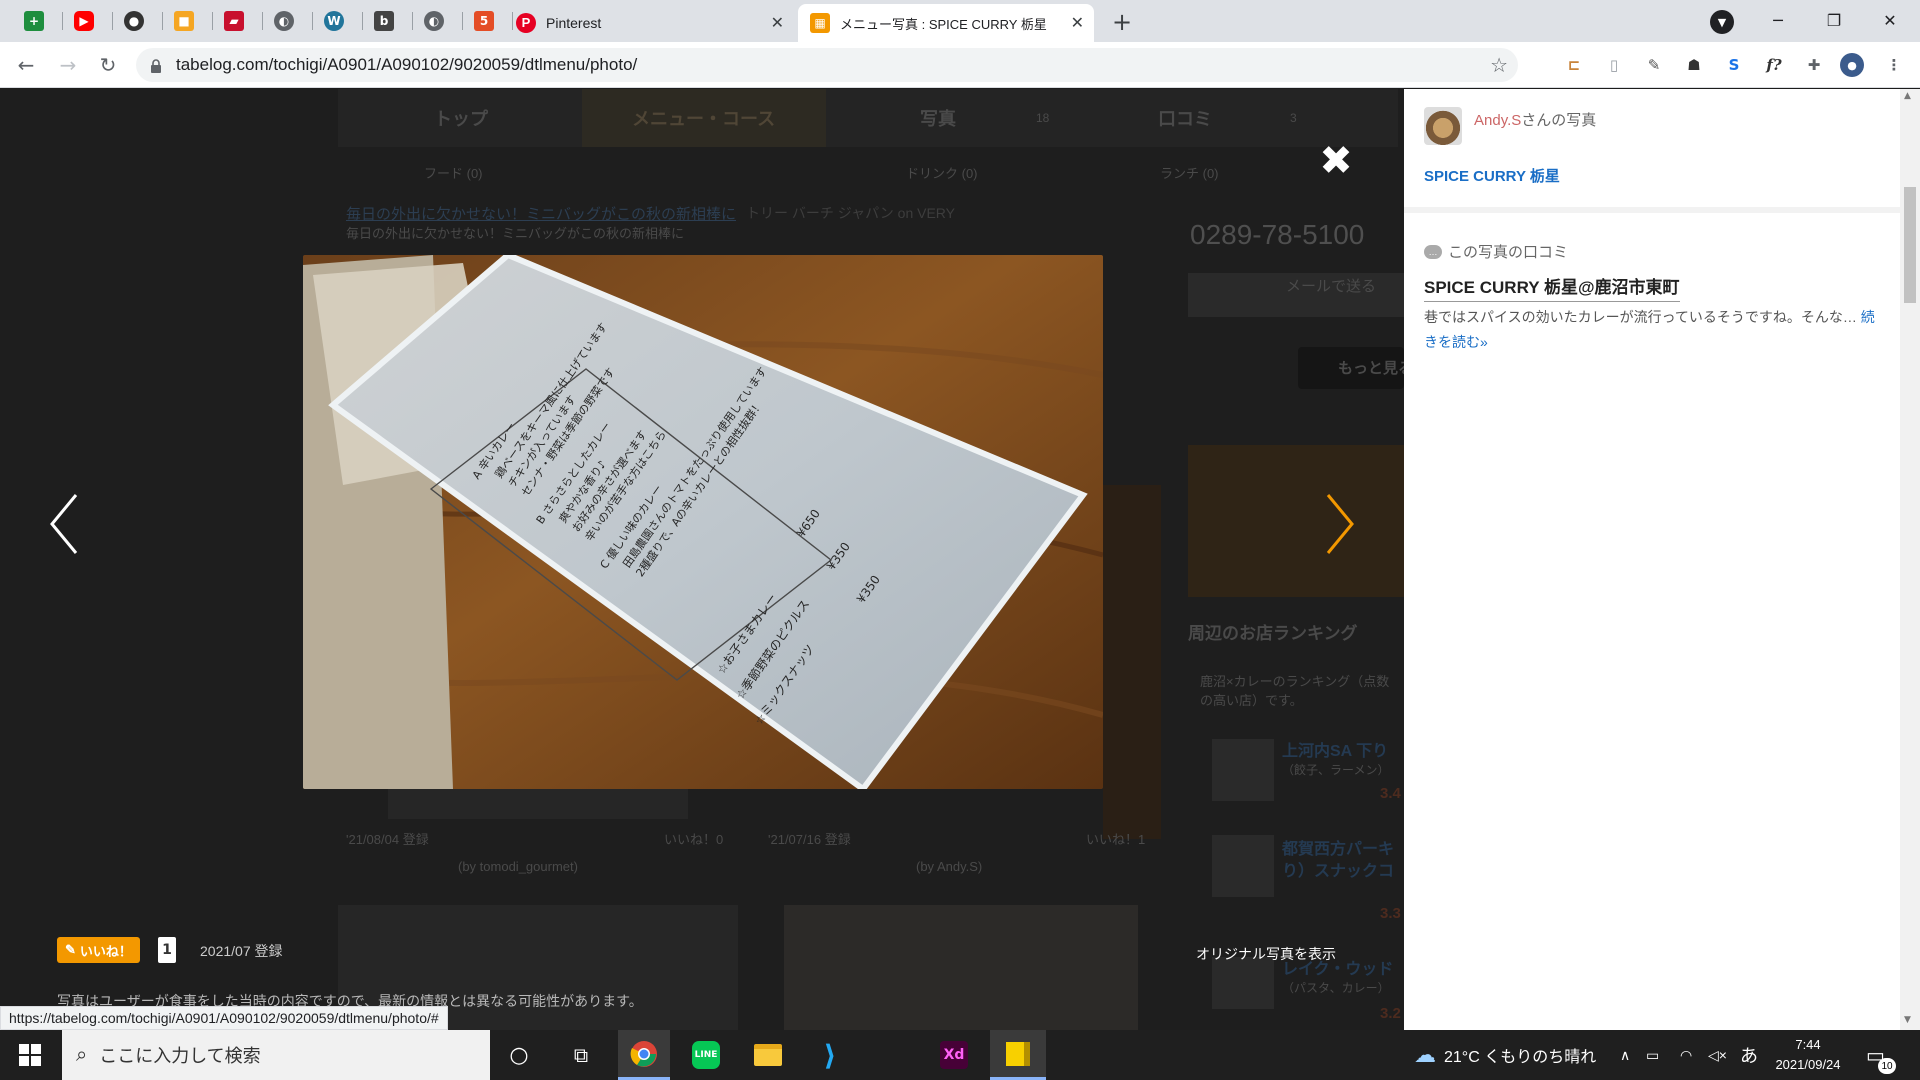 The image size is (1920, 1080). Describe the element at coordinates (1390, 1013) in the screenshot. I see `background-ranking-score: 3.2` at that location.